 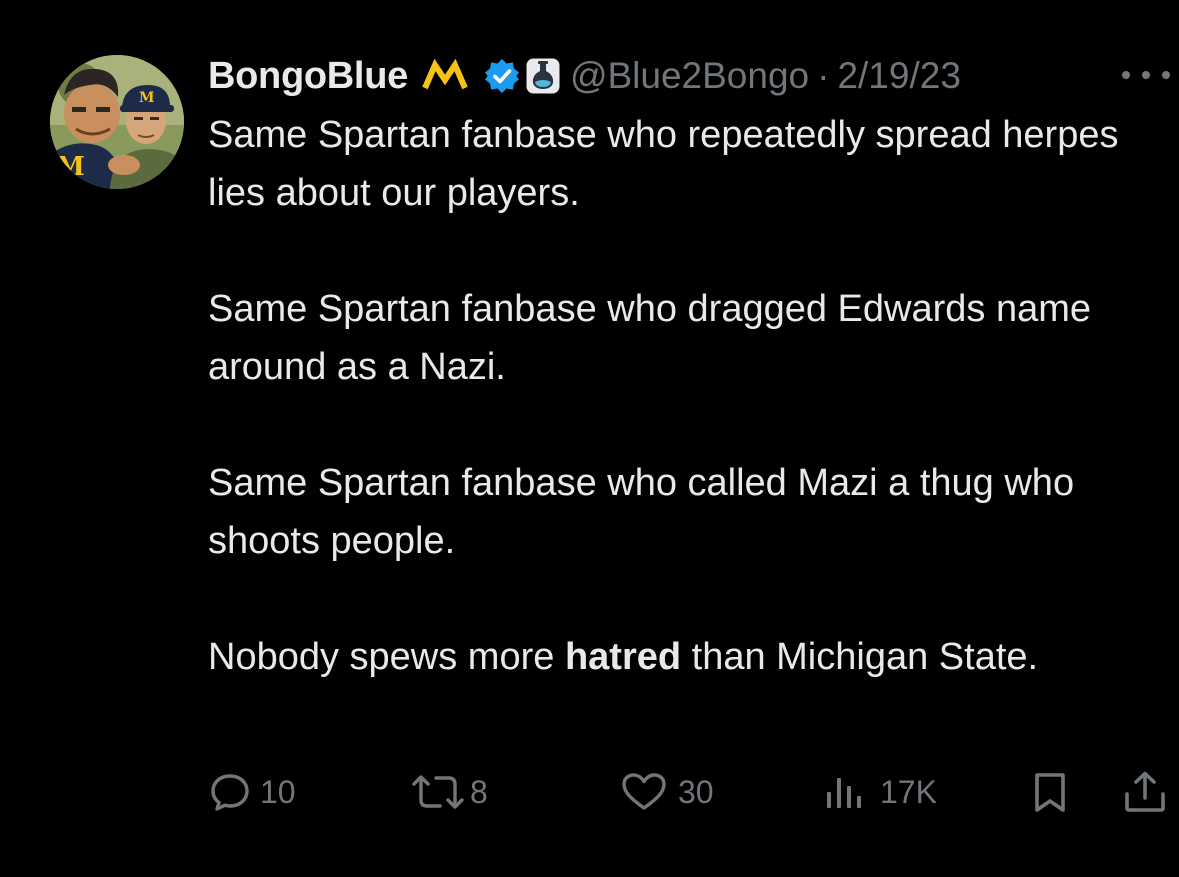 I want to click on bookmark-button, so click(x=1050, y=792).